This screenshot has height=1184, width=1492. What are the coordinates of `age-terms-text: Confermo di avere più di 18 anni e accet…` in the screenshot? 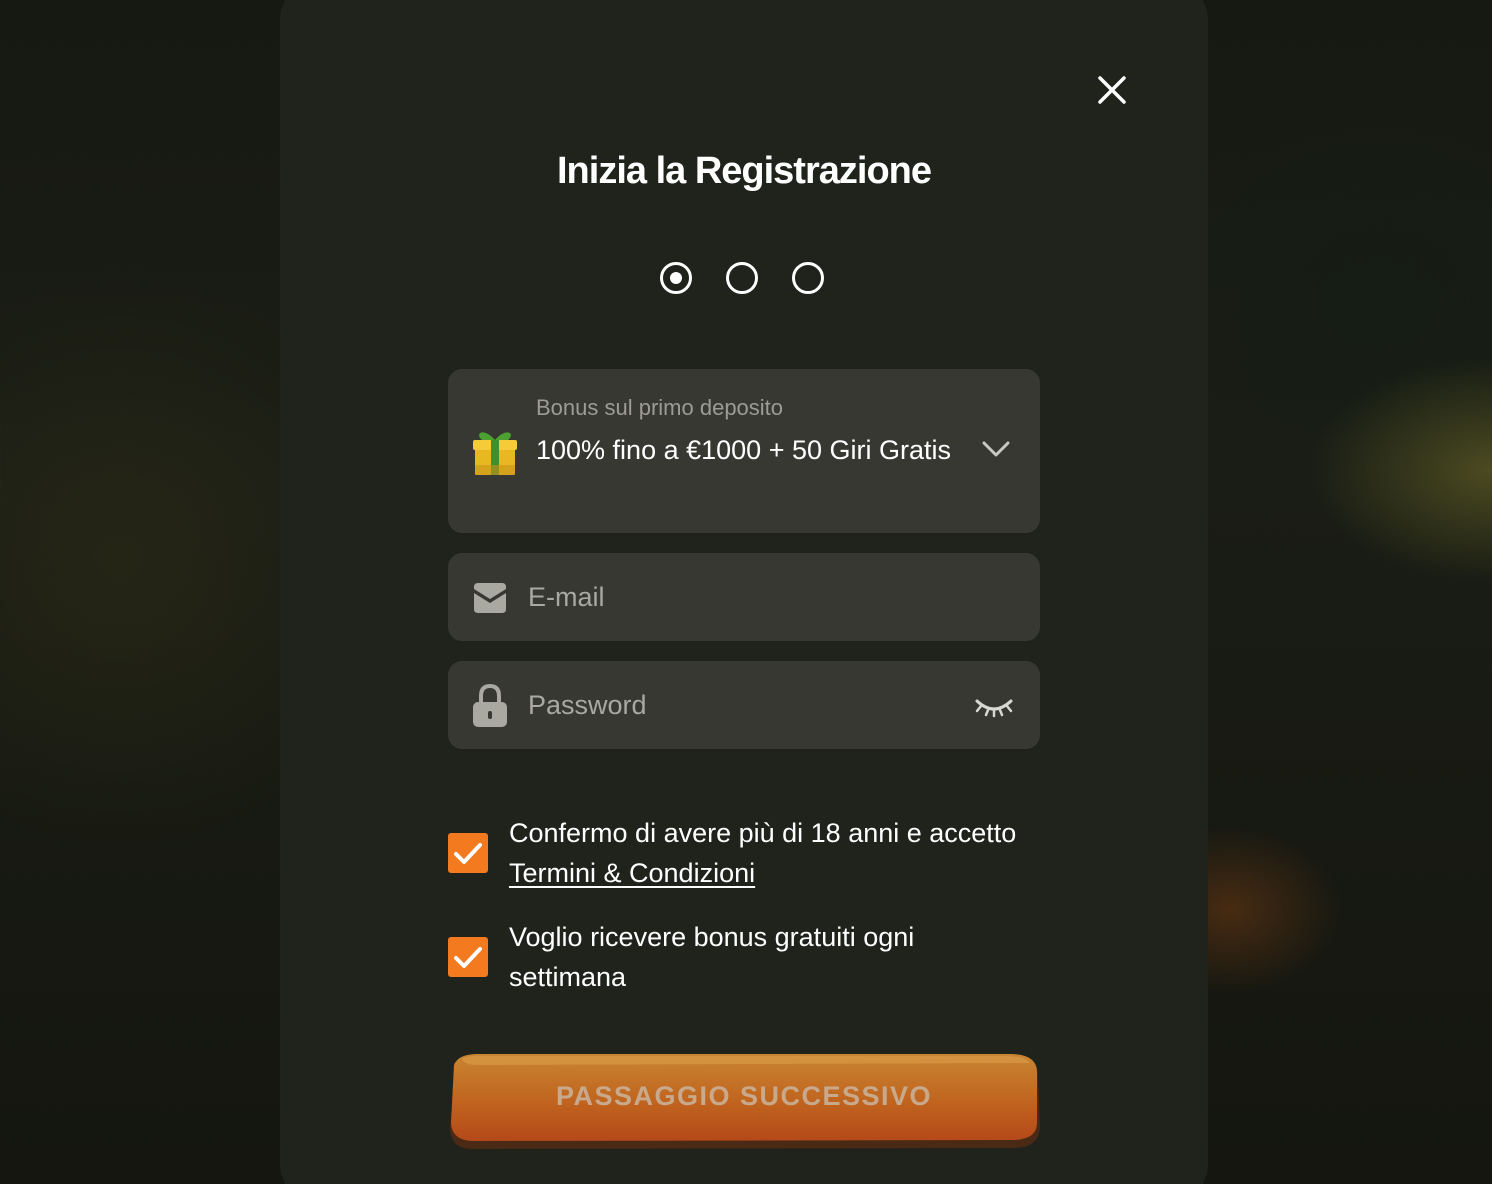 It's located at (763, 833).